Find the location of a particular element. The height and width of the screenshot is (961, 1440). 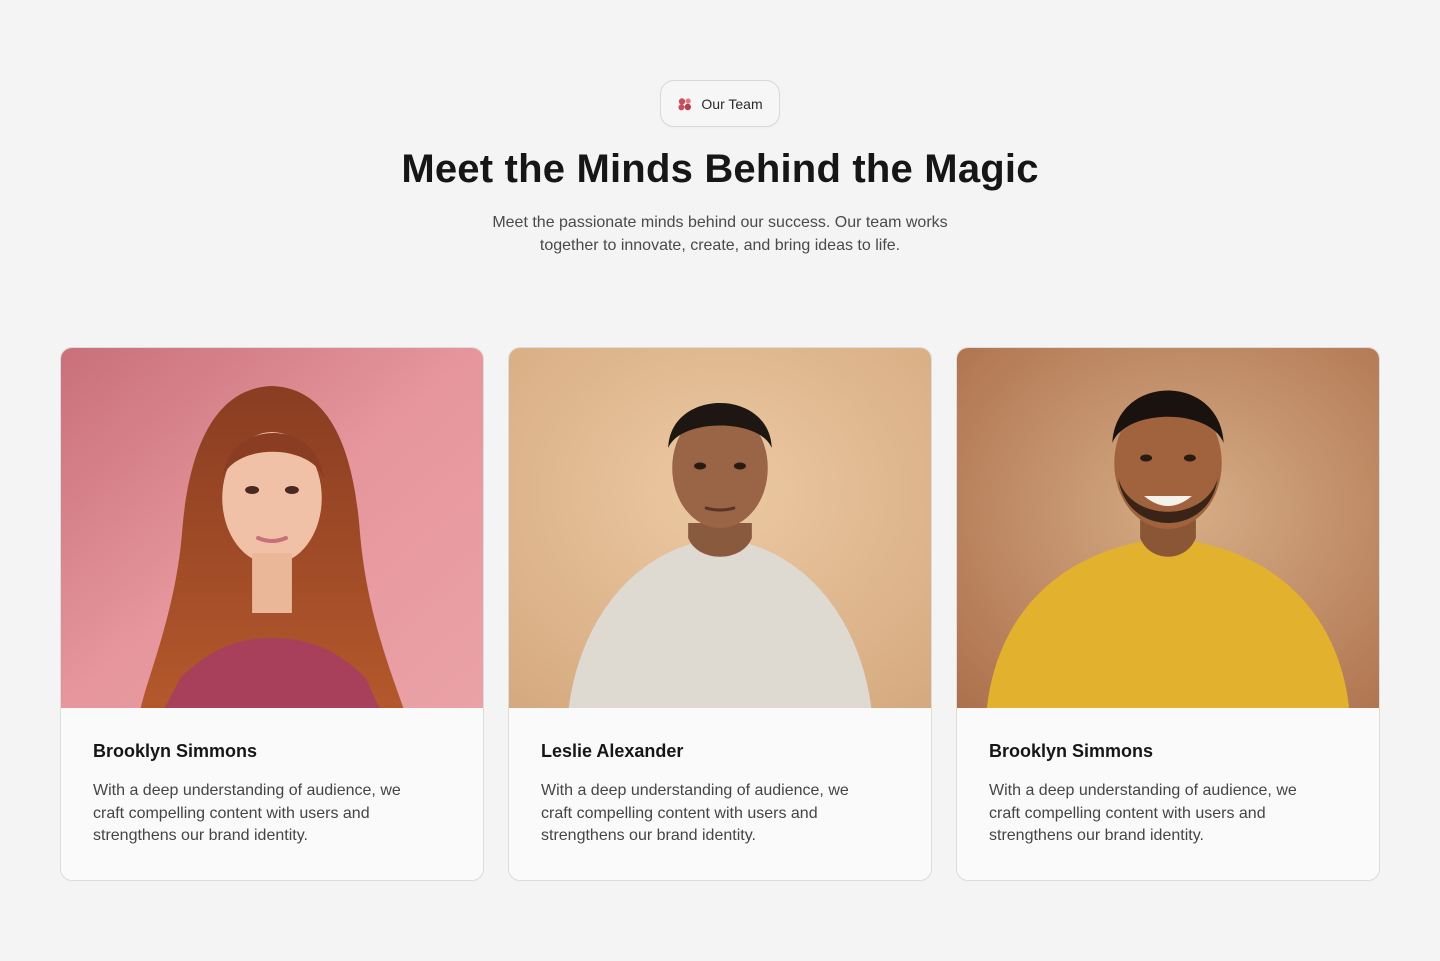

badge-label: Our Team is located at coordinates (732, 103).